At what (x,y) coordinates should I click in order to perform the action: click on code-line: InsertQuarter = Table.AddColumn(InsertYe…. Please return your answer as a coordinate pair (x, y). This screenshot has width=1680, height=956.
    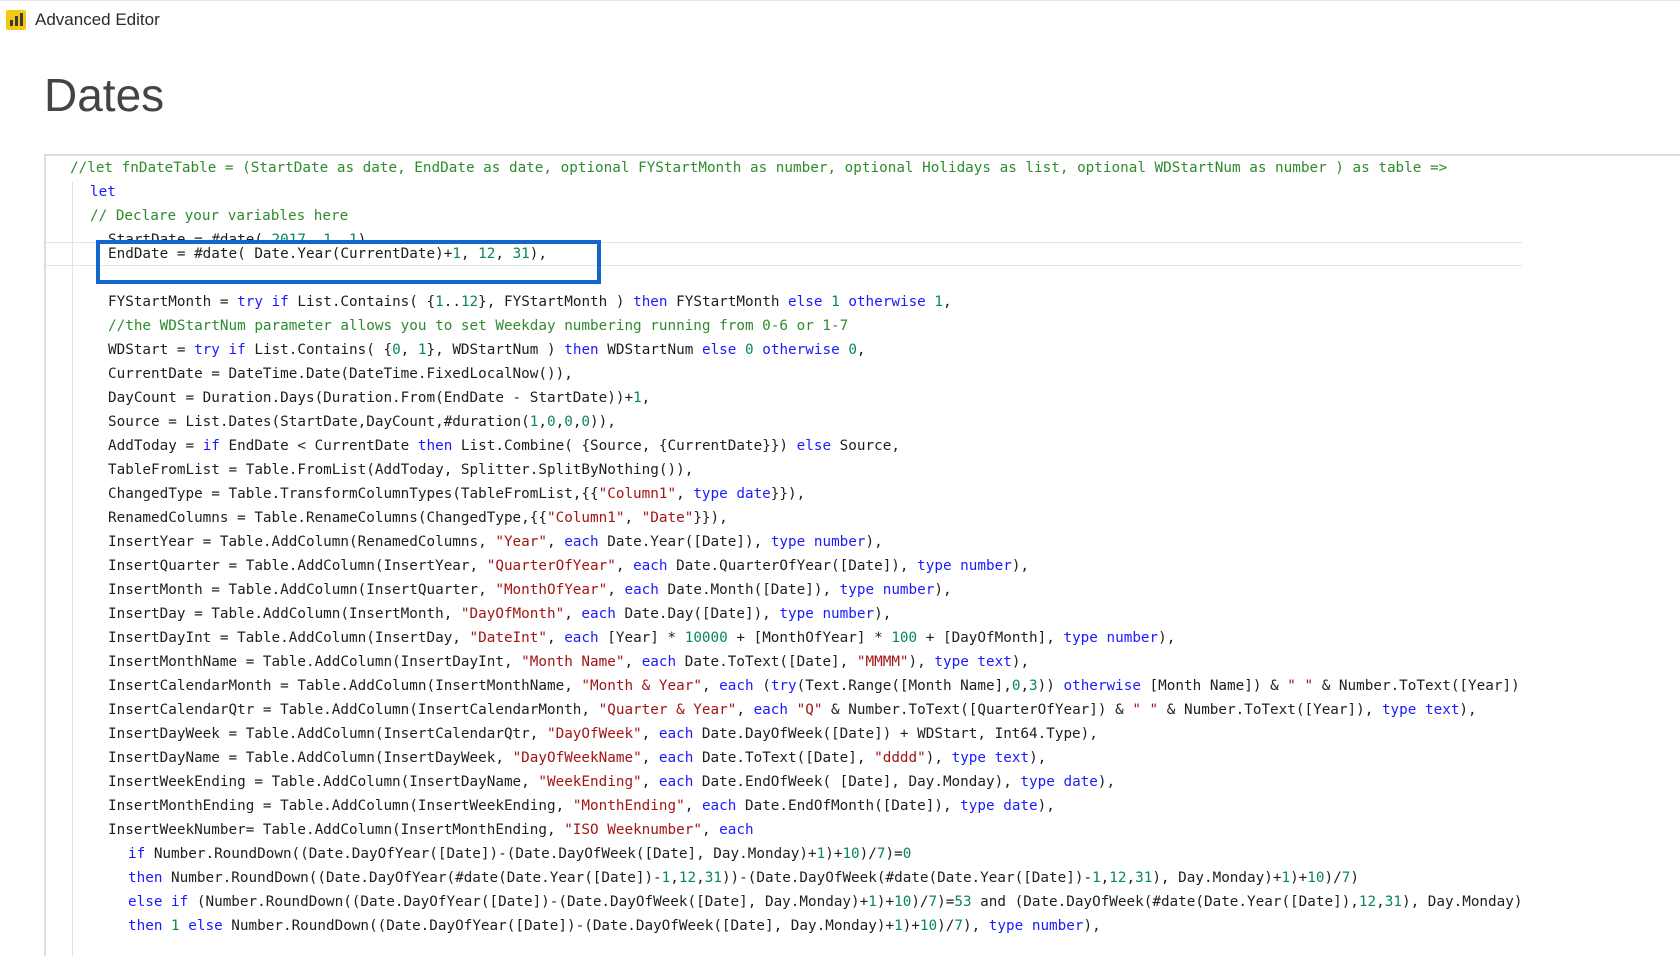
    Looking at the image, I should click on (784, 566).